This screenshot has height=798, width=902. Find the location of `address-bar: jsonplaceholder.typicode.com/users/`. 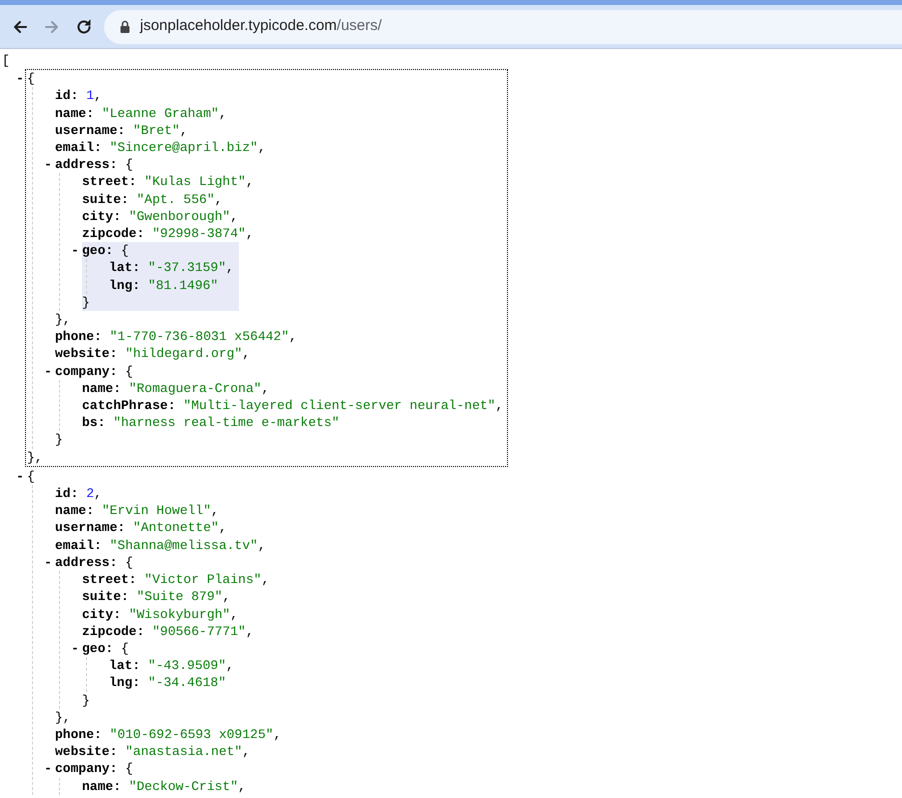

address-bar: jsonplaceholder.typicode.com/users/ is located at coordinates (503, 27).